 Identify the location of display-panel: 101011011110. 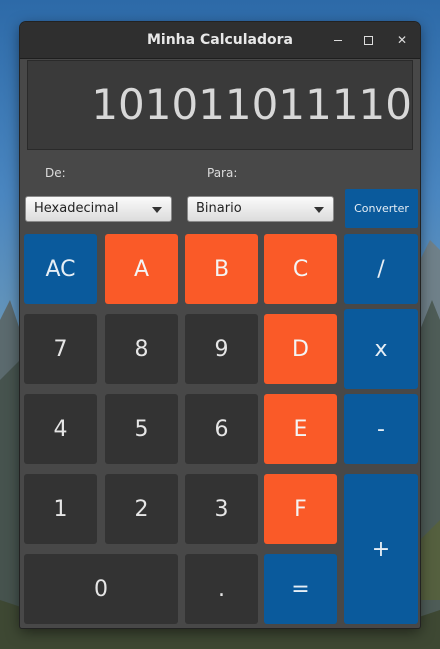
(220, 105).